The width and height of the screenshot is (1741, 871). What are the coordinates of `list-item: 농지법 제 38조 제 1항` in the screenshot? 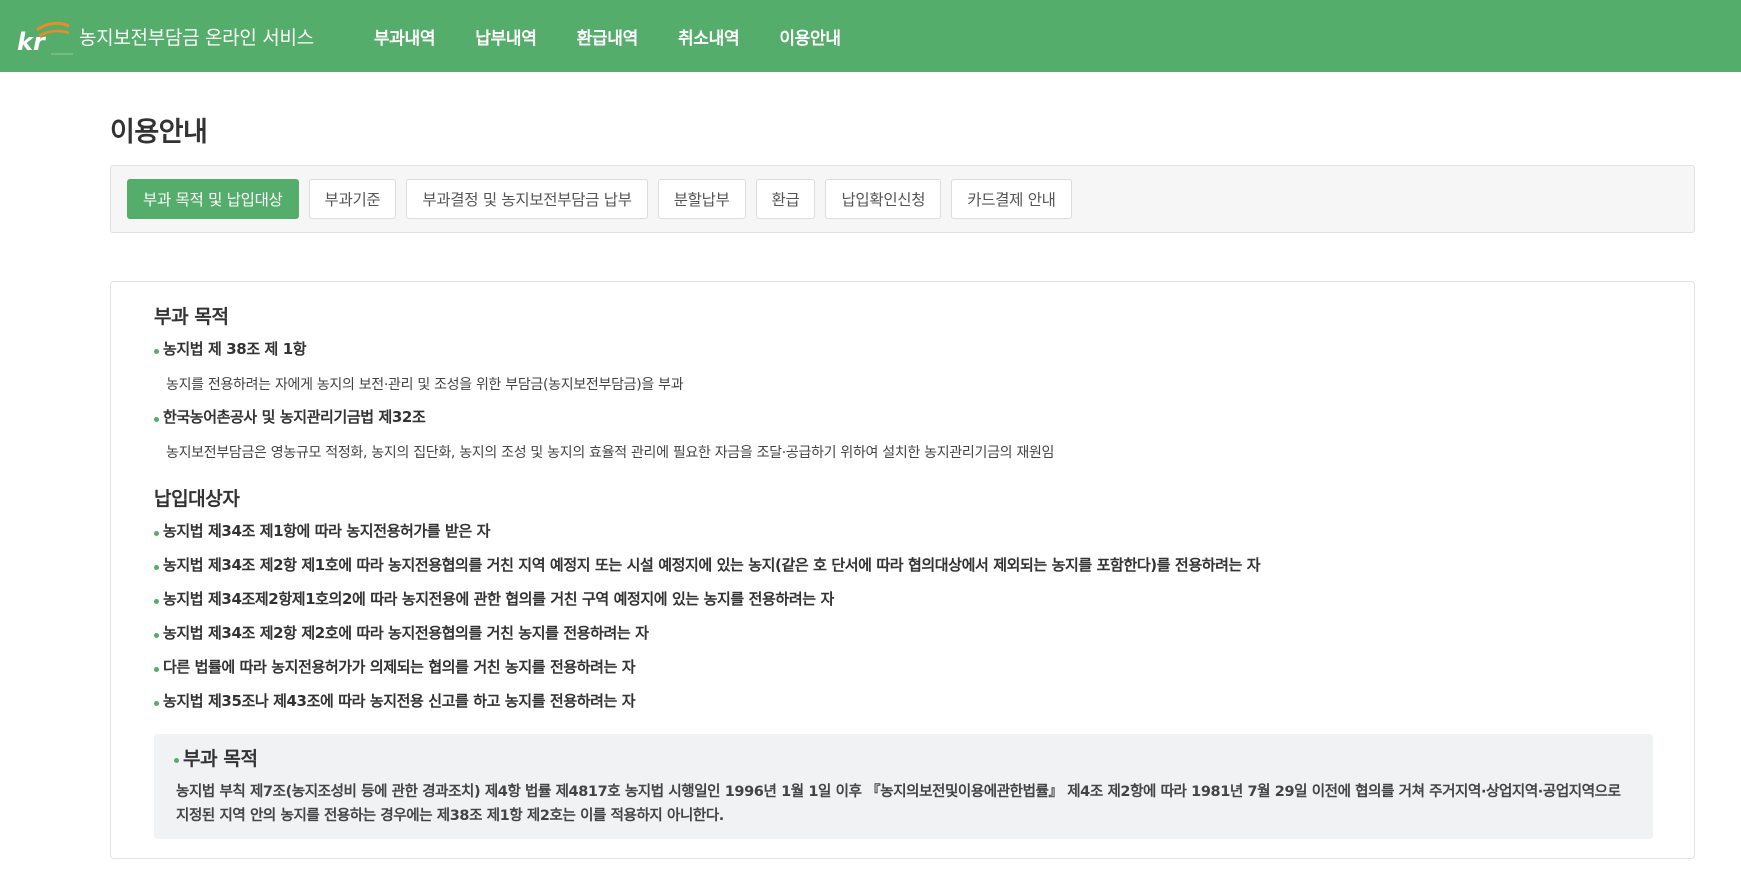 It's located at (230, 348).